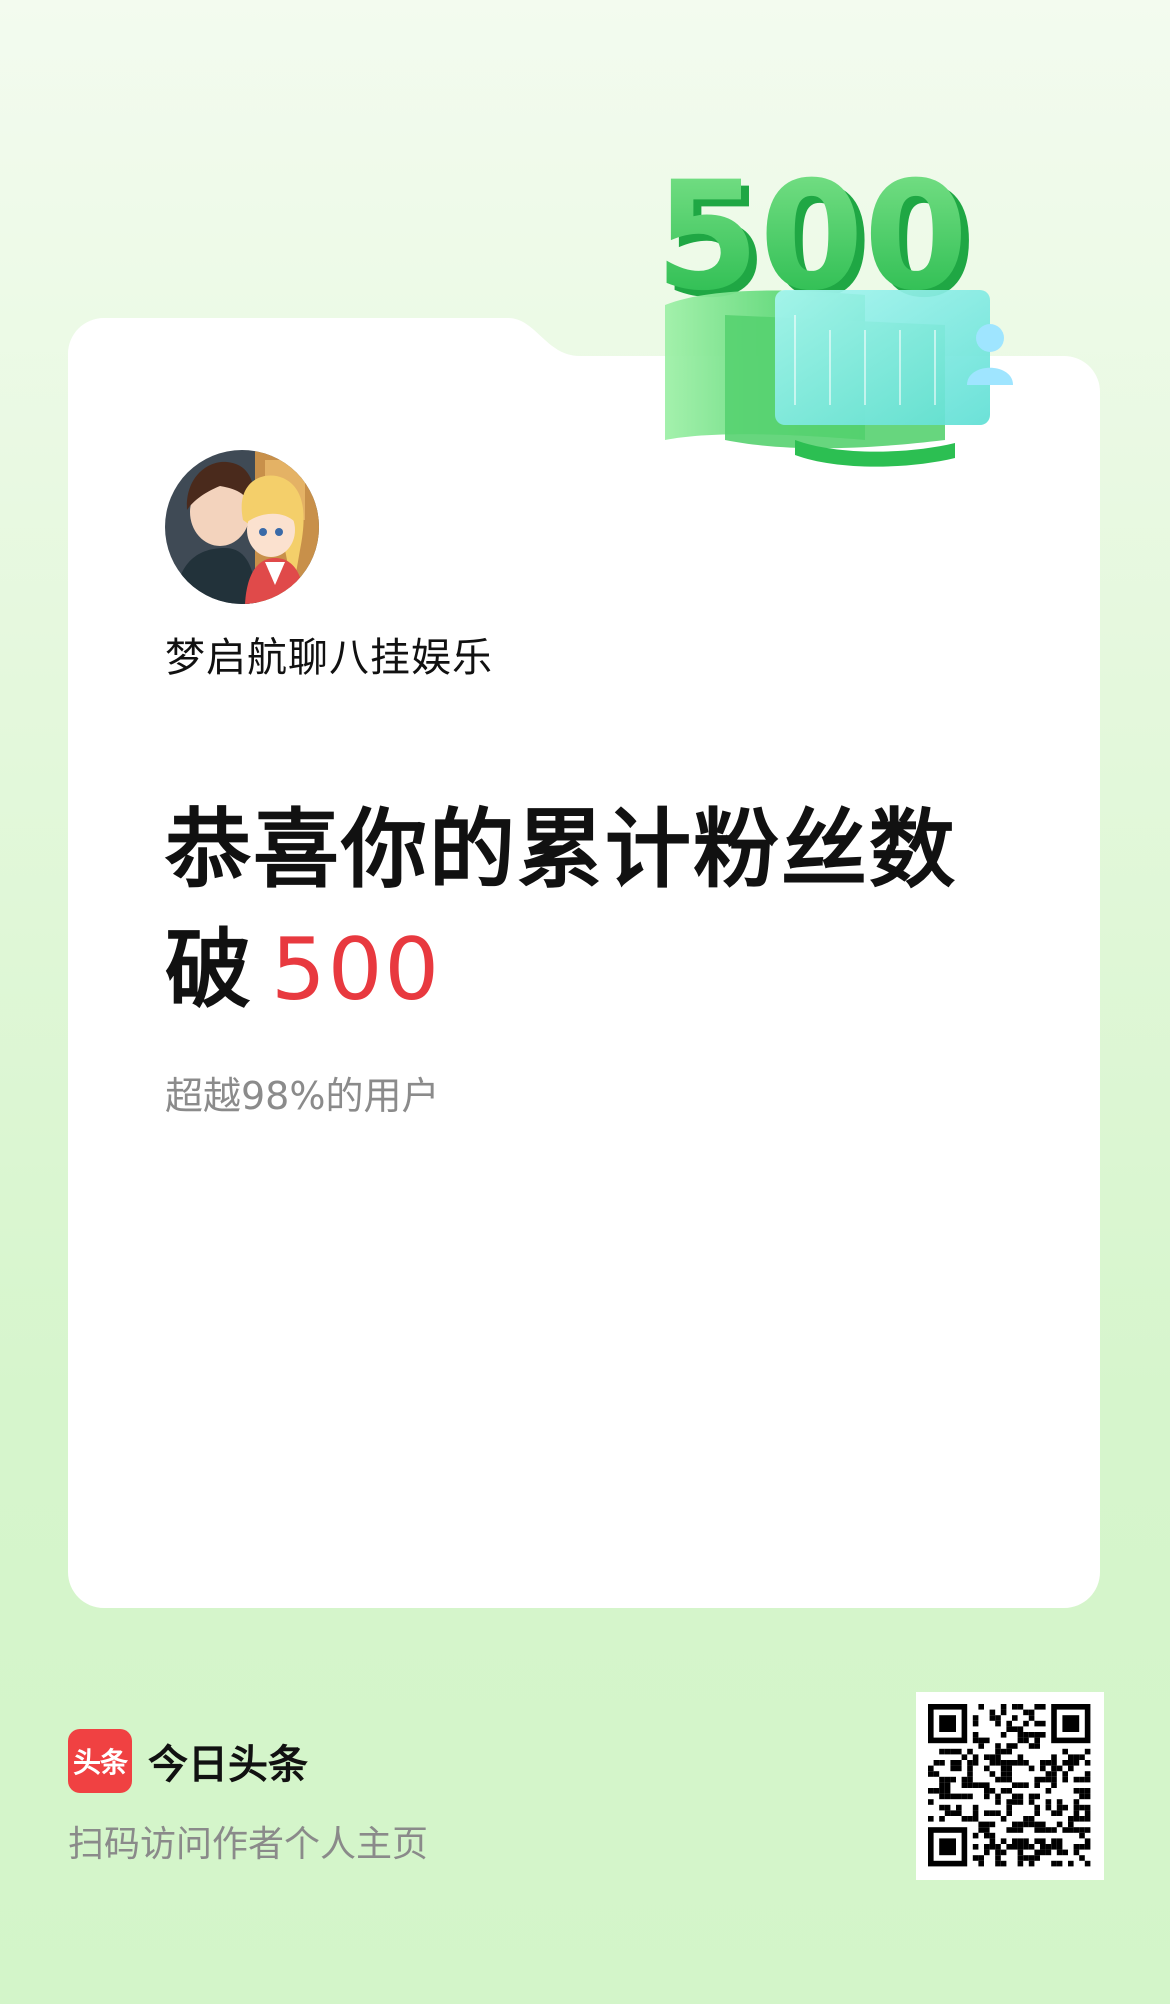 The height and width of the screenshot is (2004, 1170). Describe the element at coordinates (595, 970) in the screenshot. I see `headline-line2: 破 500` at that location.